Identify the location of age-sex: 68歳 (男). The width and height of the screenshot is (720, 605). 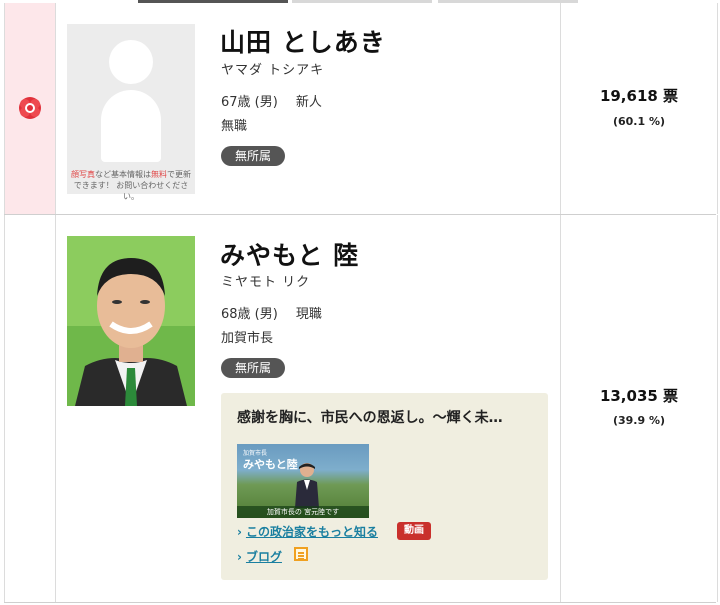
(249, 314).